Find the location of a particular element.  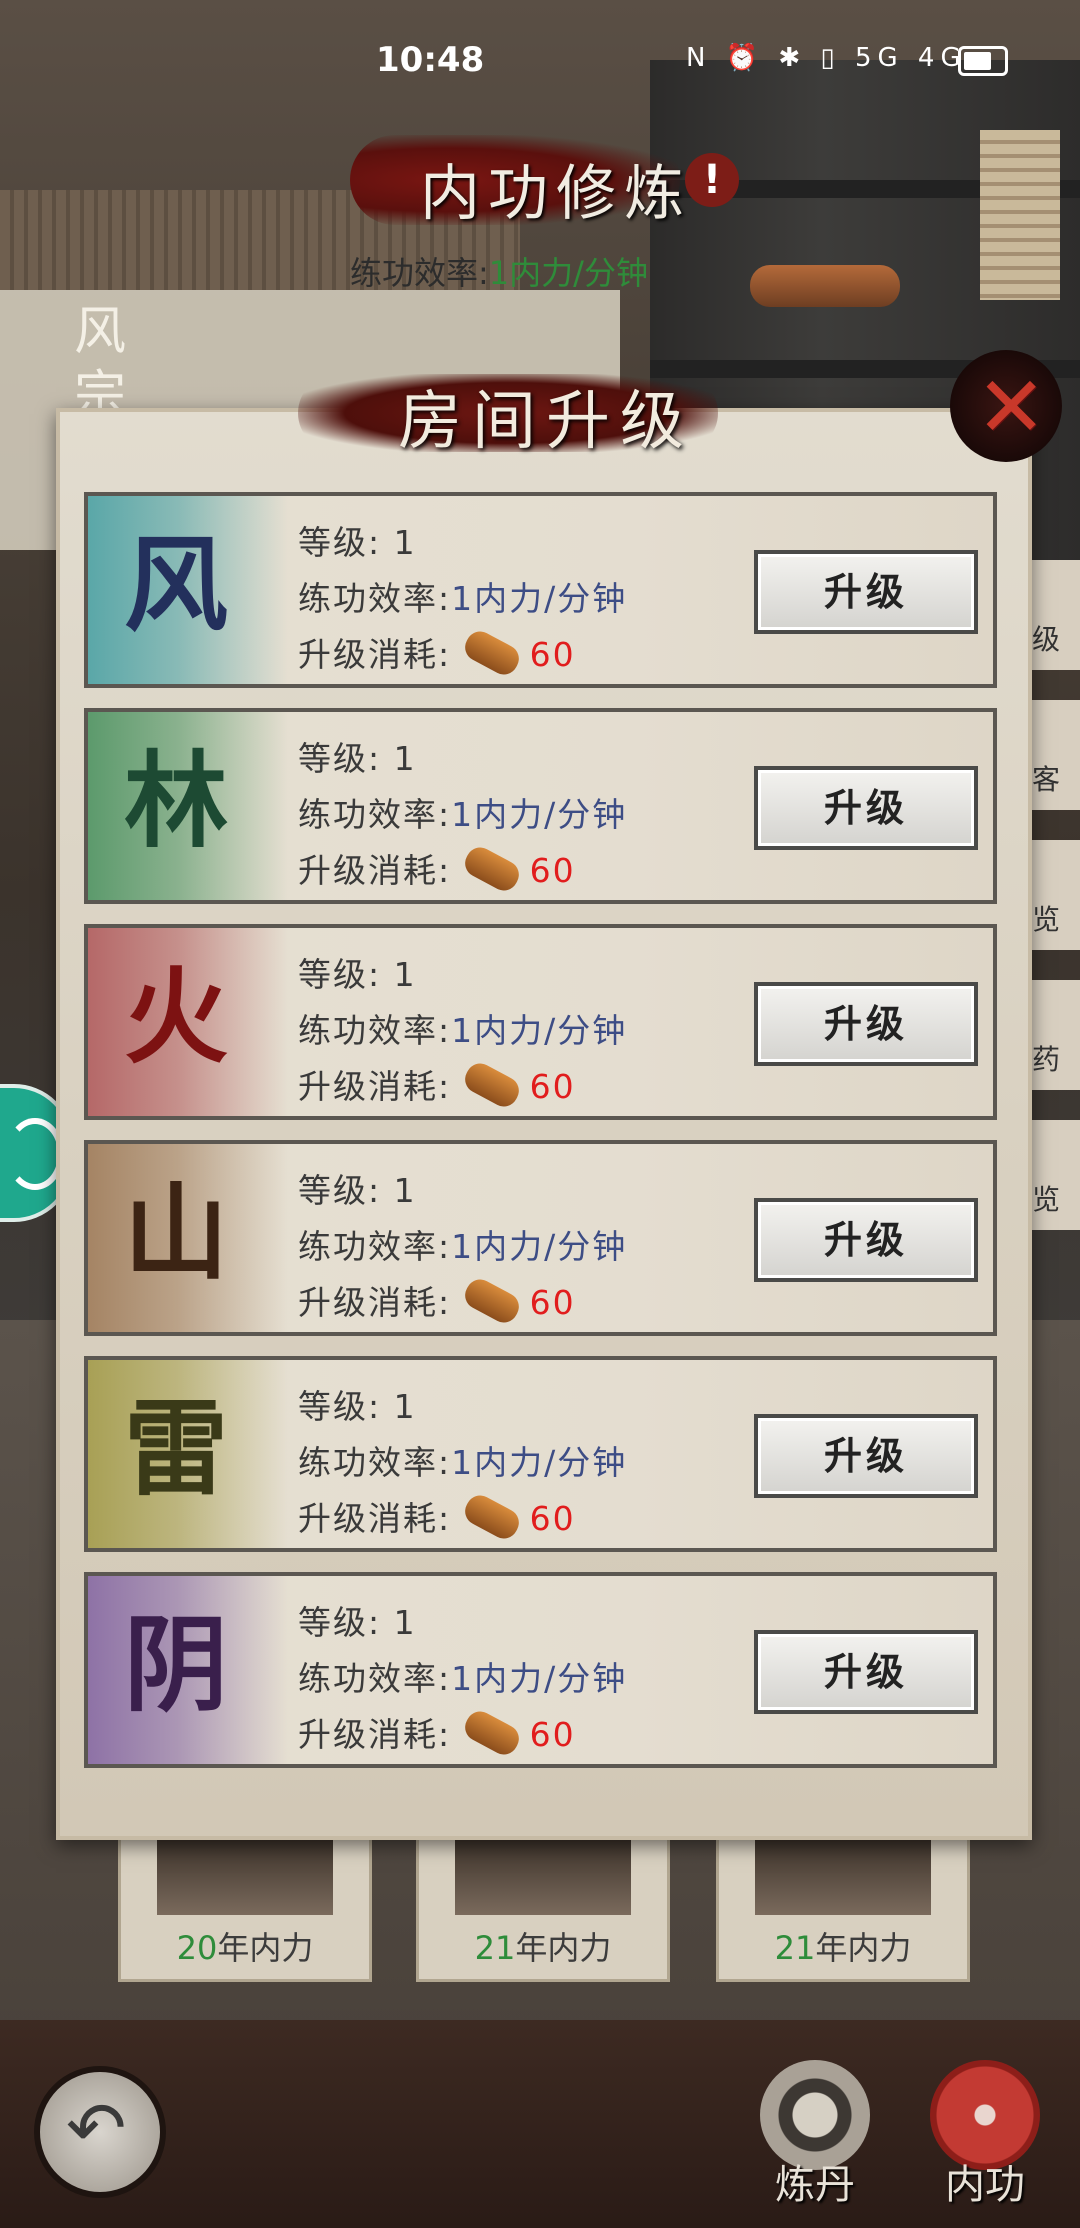

room-emblem: 林 is located at coordinates (188, 806).